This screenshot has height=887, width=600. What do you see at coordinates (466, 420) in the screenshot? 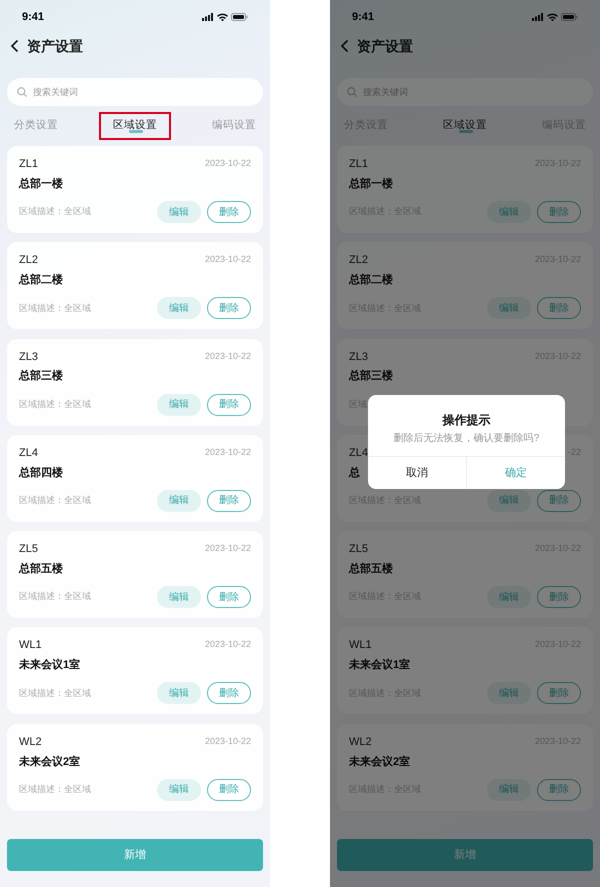
I see `dialog-title: 操作提示` at bounding box center [466, 420].